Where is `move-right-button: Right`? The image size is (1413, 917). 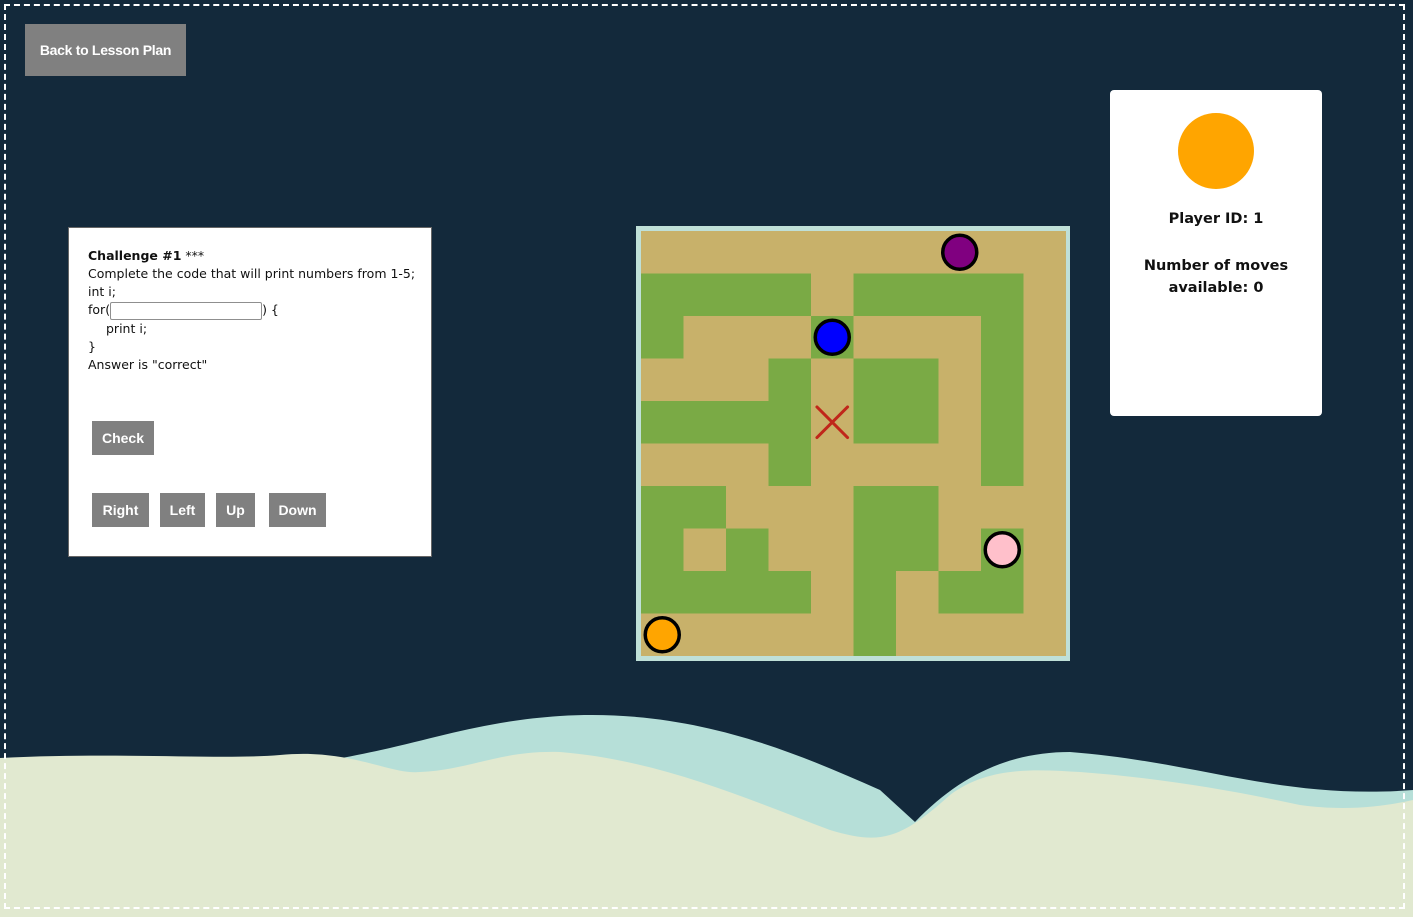
move-right-button: Right is located at coordinates (120, 510).